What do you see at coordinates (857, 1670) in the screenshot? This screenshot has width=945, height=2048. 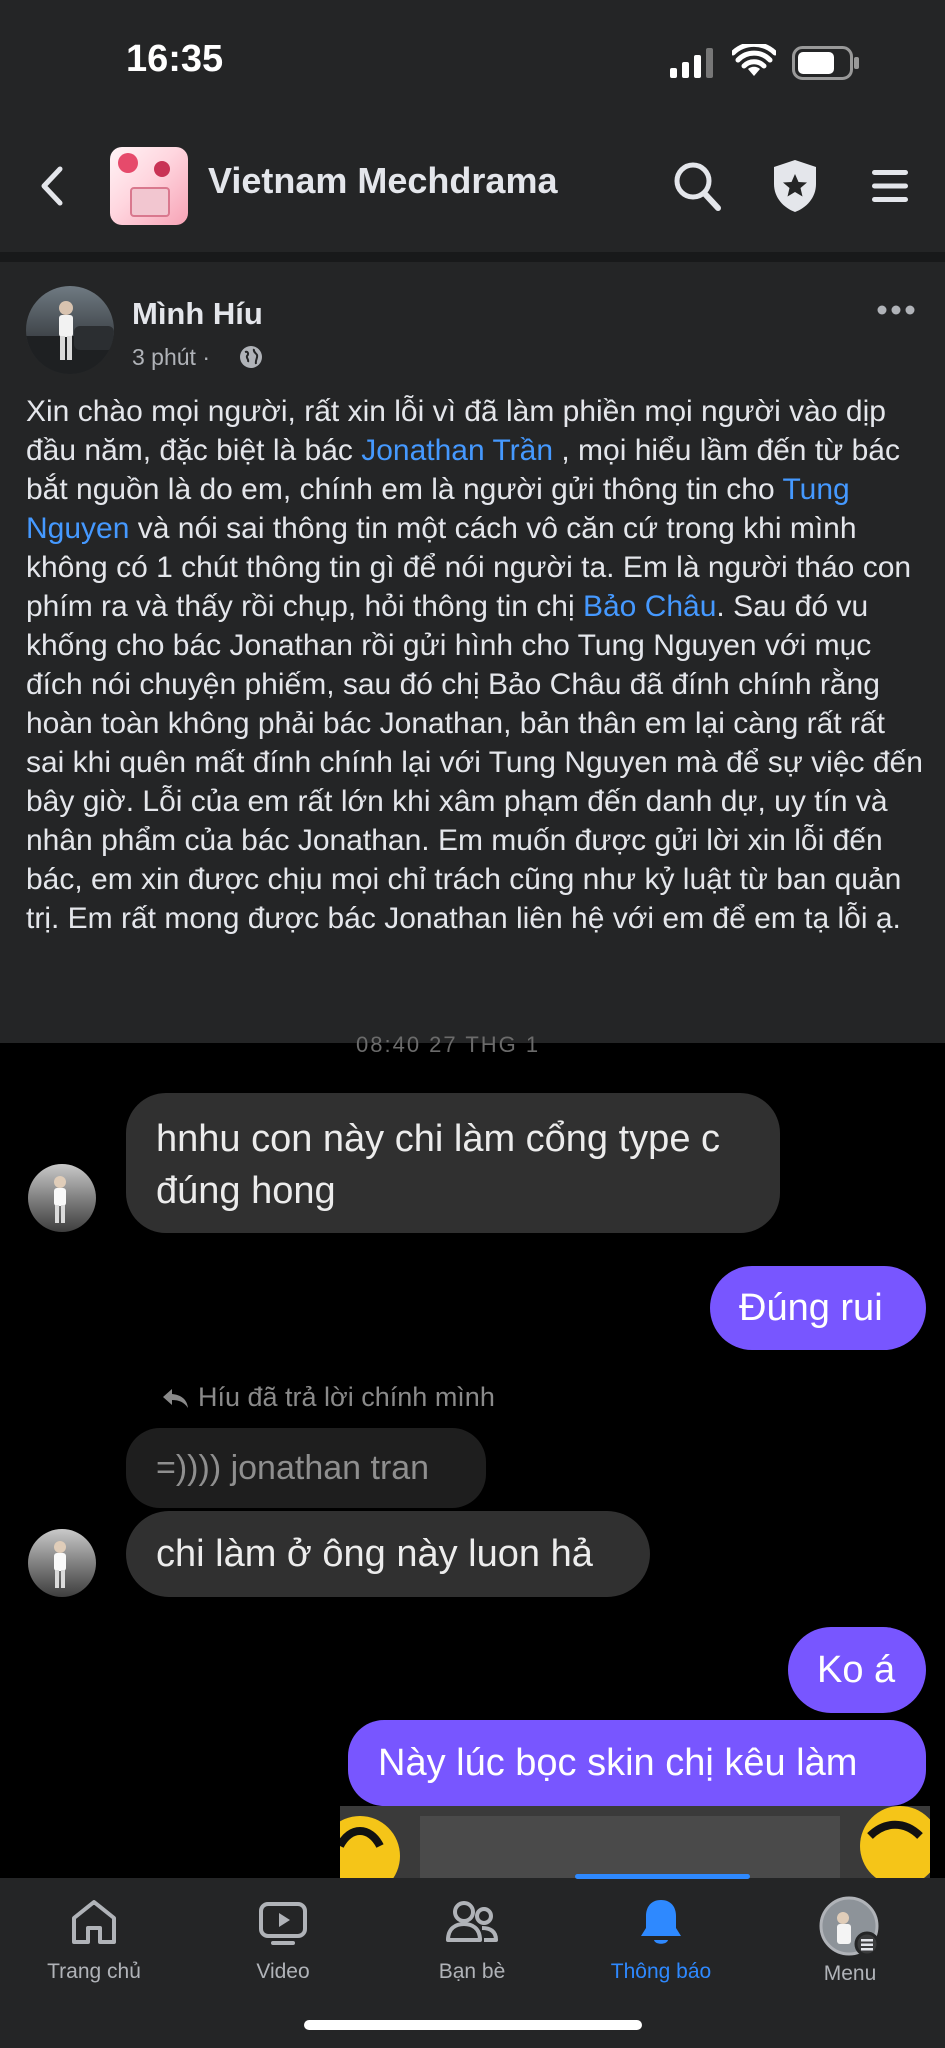 I see `outgoing-message-bubble: Ko á` at bounding box center [857, 1670].